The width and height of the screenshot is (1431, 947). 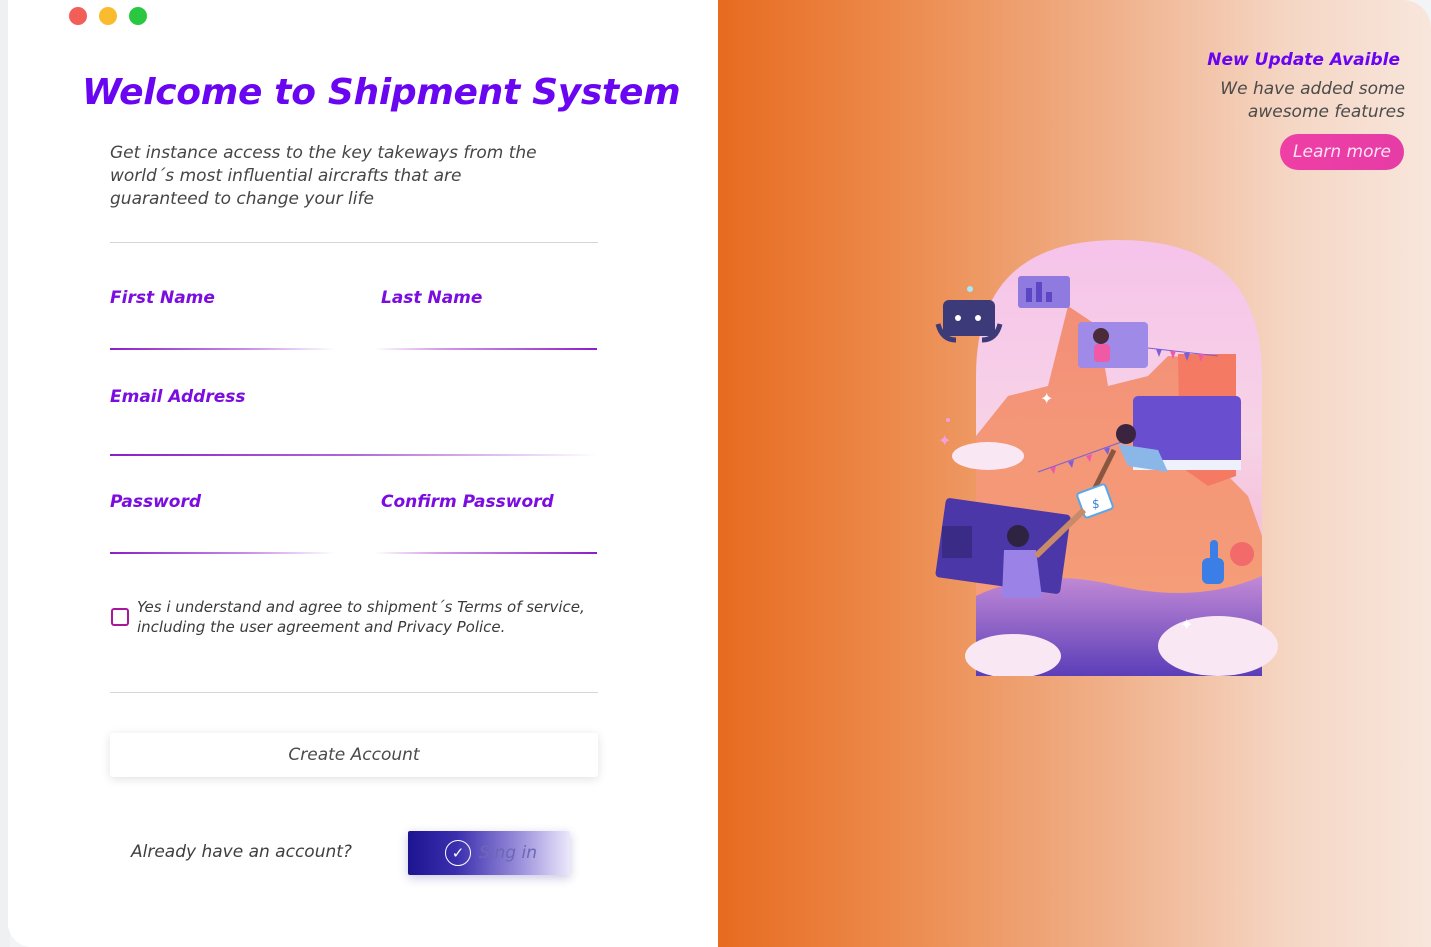 What do you see at coordinates (221, 535) in the screenshot?
I see `password-input` at bounding box center [221, 535].